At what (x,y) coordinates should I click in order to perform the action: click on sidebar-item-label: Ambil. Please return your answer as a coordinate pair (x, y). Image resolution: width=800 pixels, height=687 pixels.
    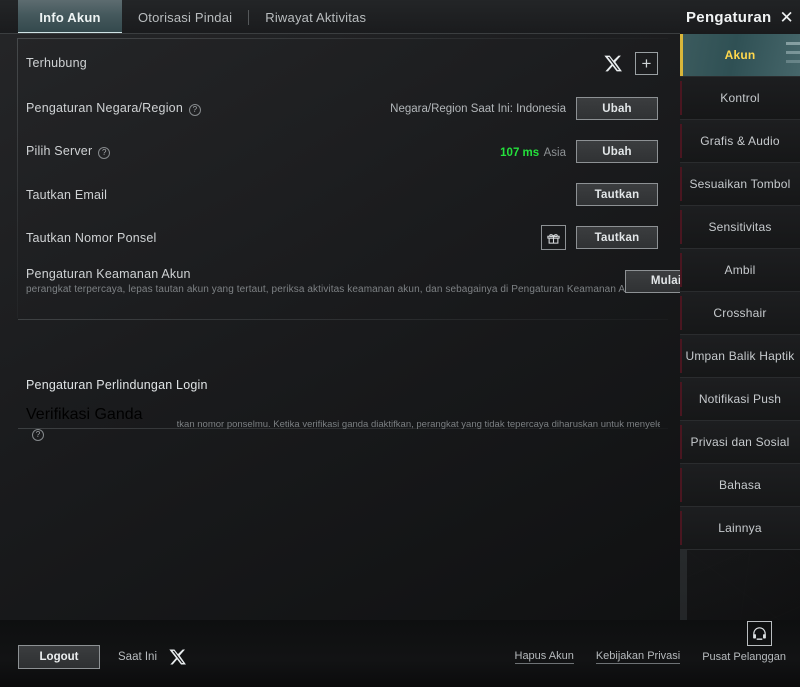
    Looking at the image, I should click on (740, 270).